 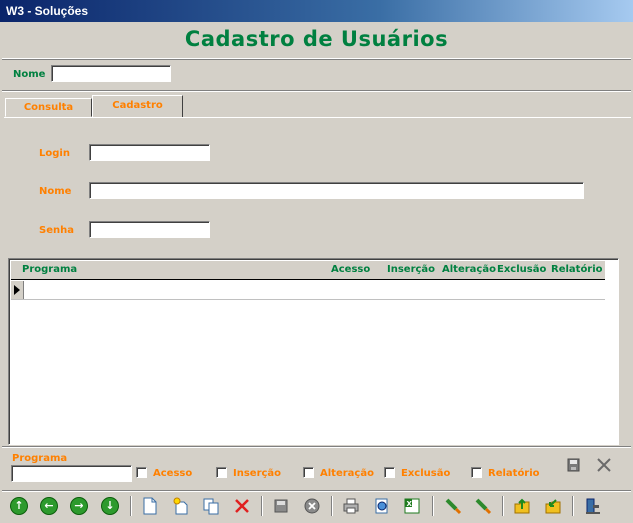 What do you see at coordinates (308, 290) in the screenshot?
I see `table-row` at bounding box center [308, 290].